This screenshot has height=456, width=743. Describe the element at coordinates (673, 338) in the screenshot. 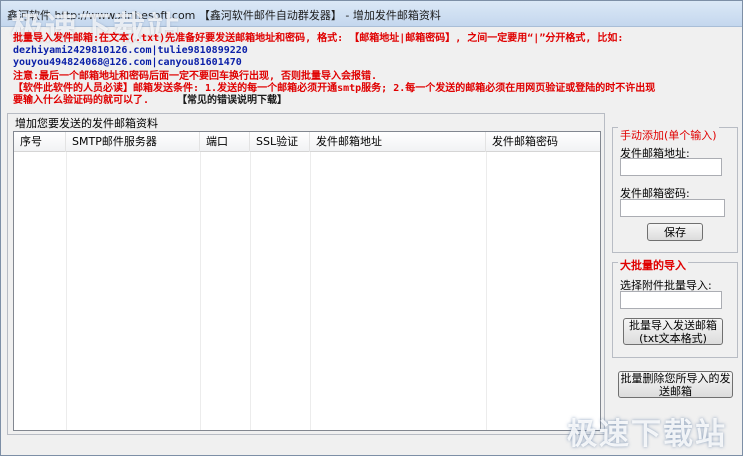

I see `batch-import-button-sublabel: (txt文本格式)` at that location.